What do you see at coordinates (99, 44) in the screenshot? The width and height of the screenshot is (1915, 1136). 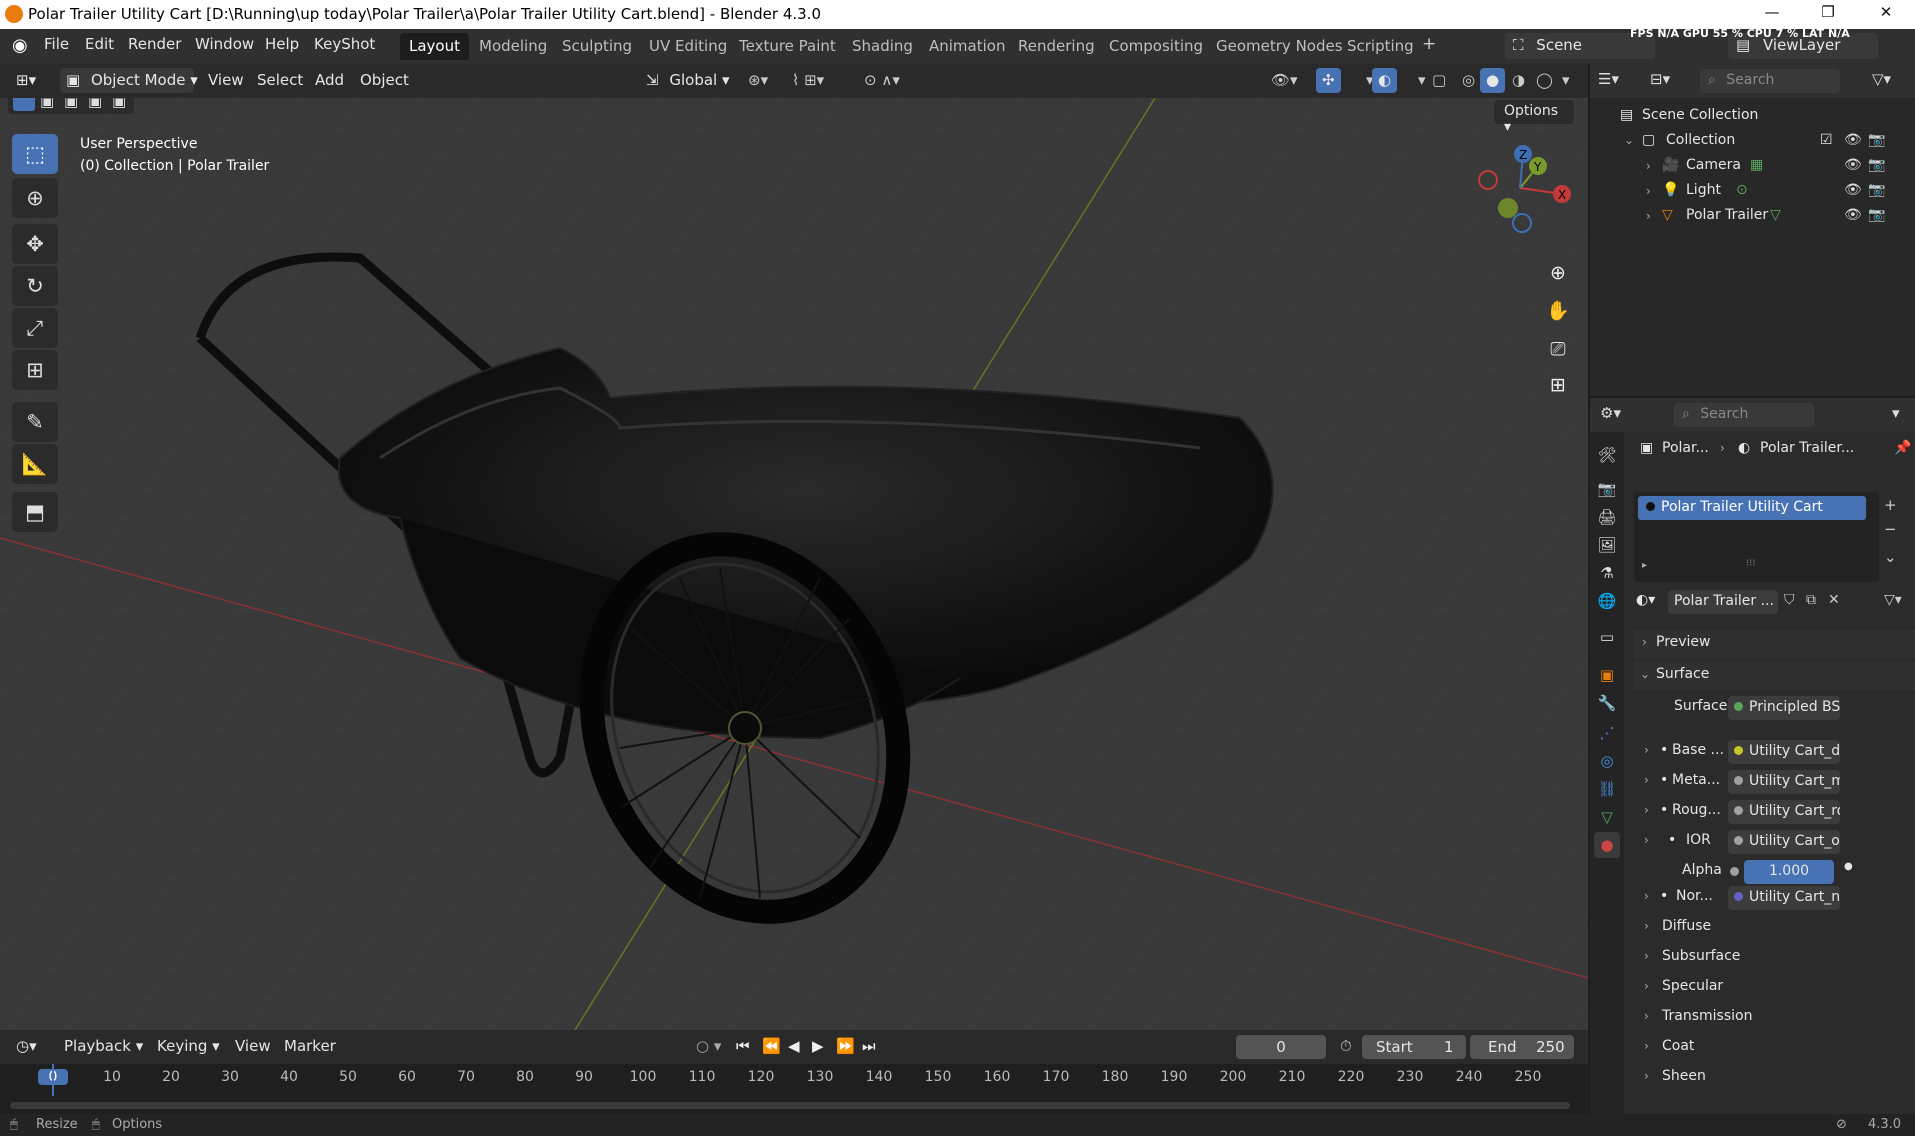 I see `menu-edit: Edit` at bounding box center [99, 44].